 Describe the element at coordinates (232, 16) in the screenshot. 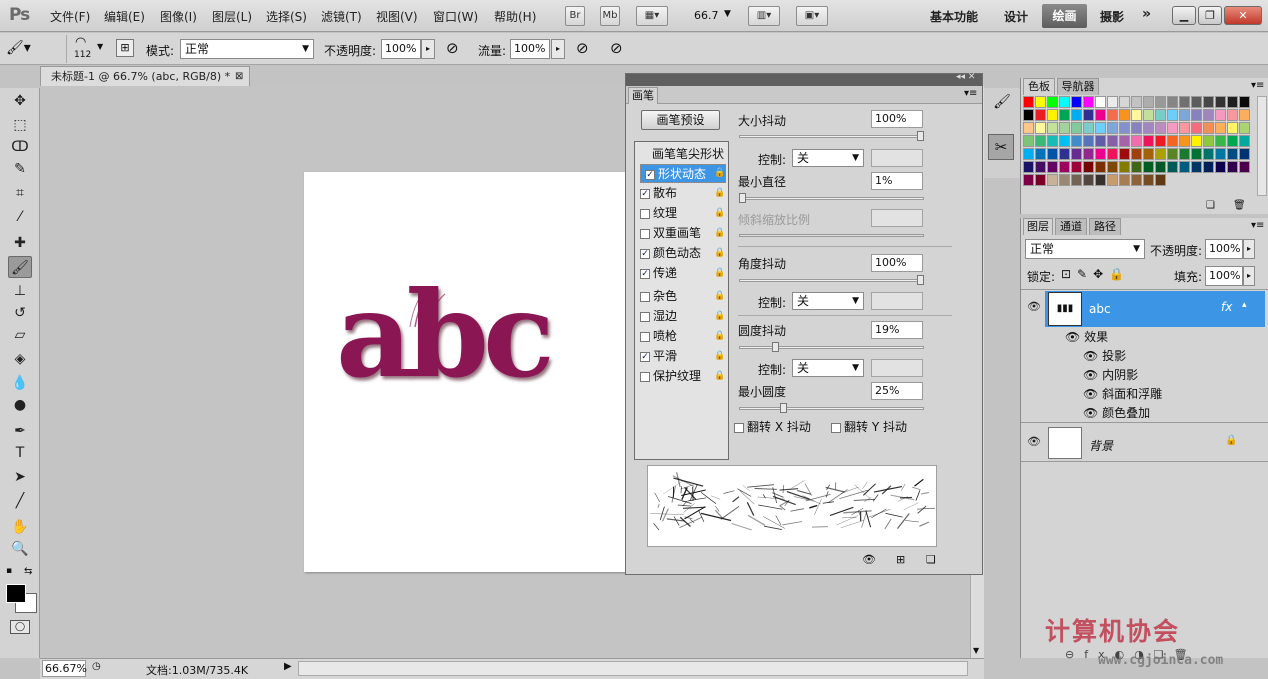

I see `menu-layer: 图层(L)` at that location.